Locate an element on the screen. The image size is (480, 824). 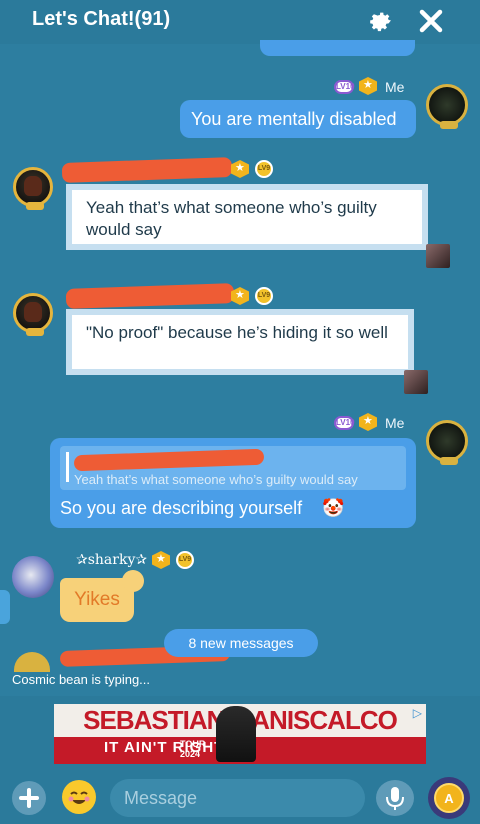
ad-person-image is located at coordinates (236, 734).